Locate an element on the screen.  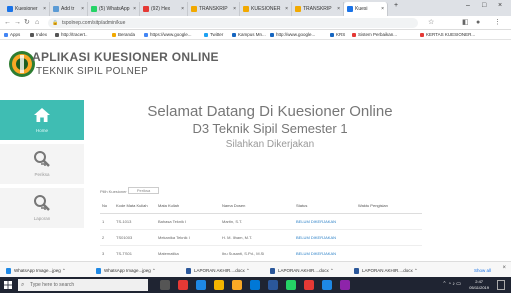
browser-tab: (92) Hex × is located at coordinates (164, 9).